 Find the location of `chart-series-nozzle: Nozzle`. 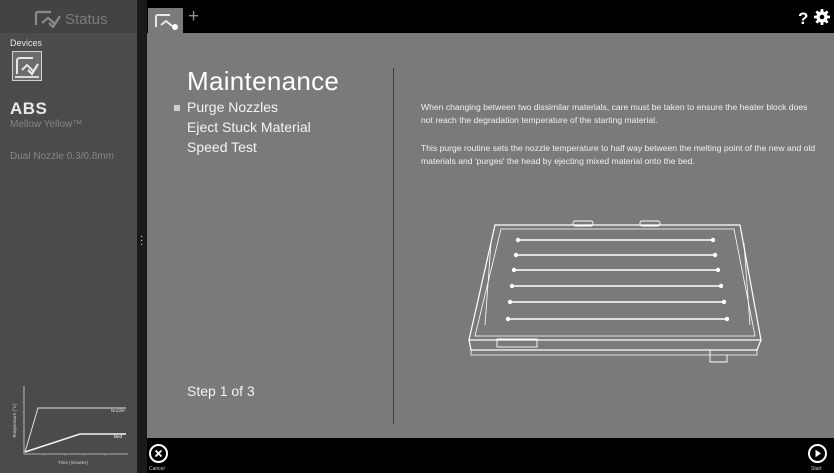

chart-series-nozzle: Nozzle is located at coordinates (118, 410).